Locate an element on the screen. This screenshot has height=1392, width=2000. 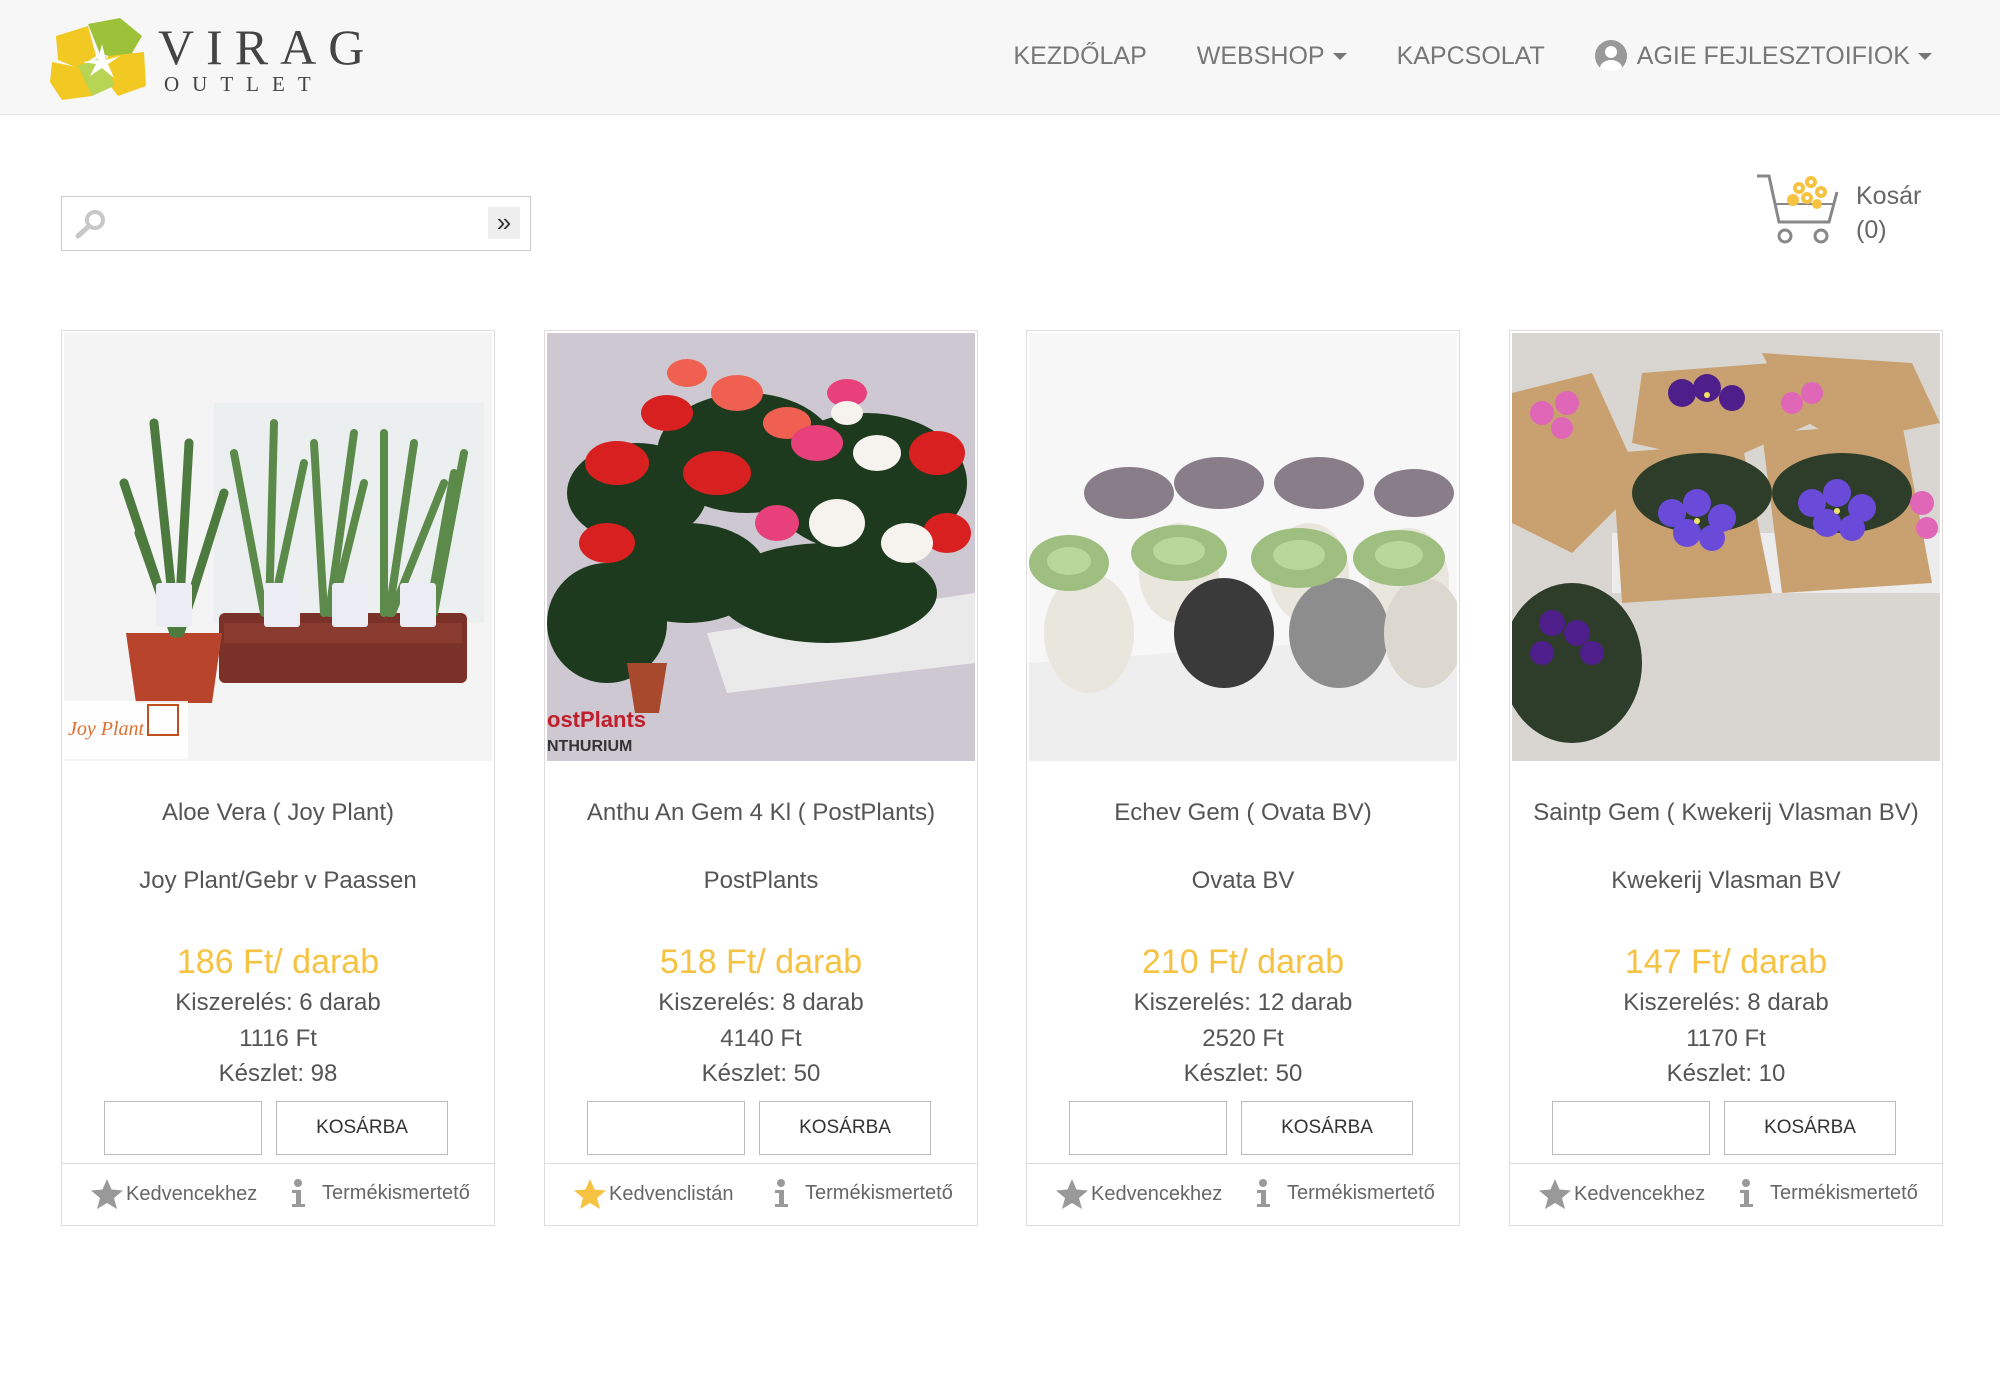
search-box: » is located at coordinates (296, 223).